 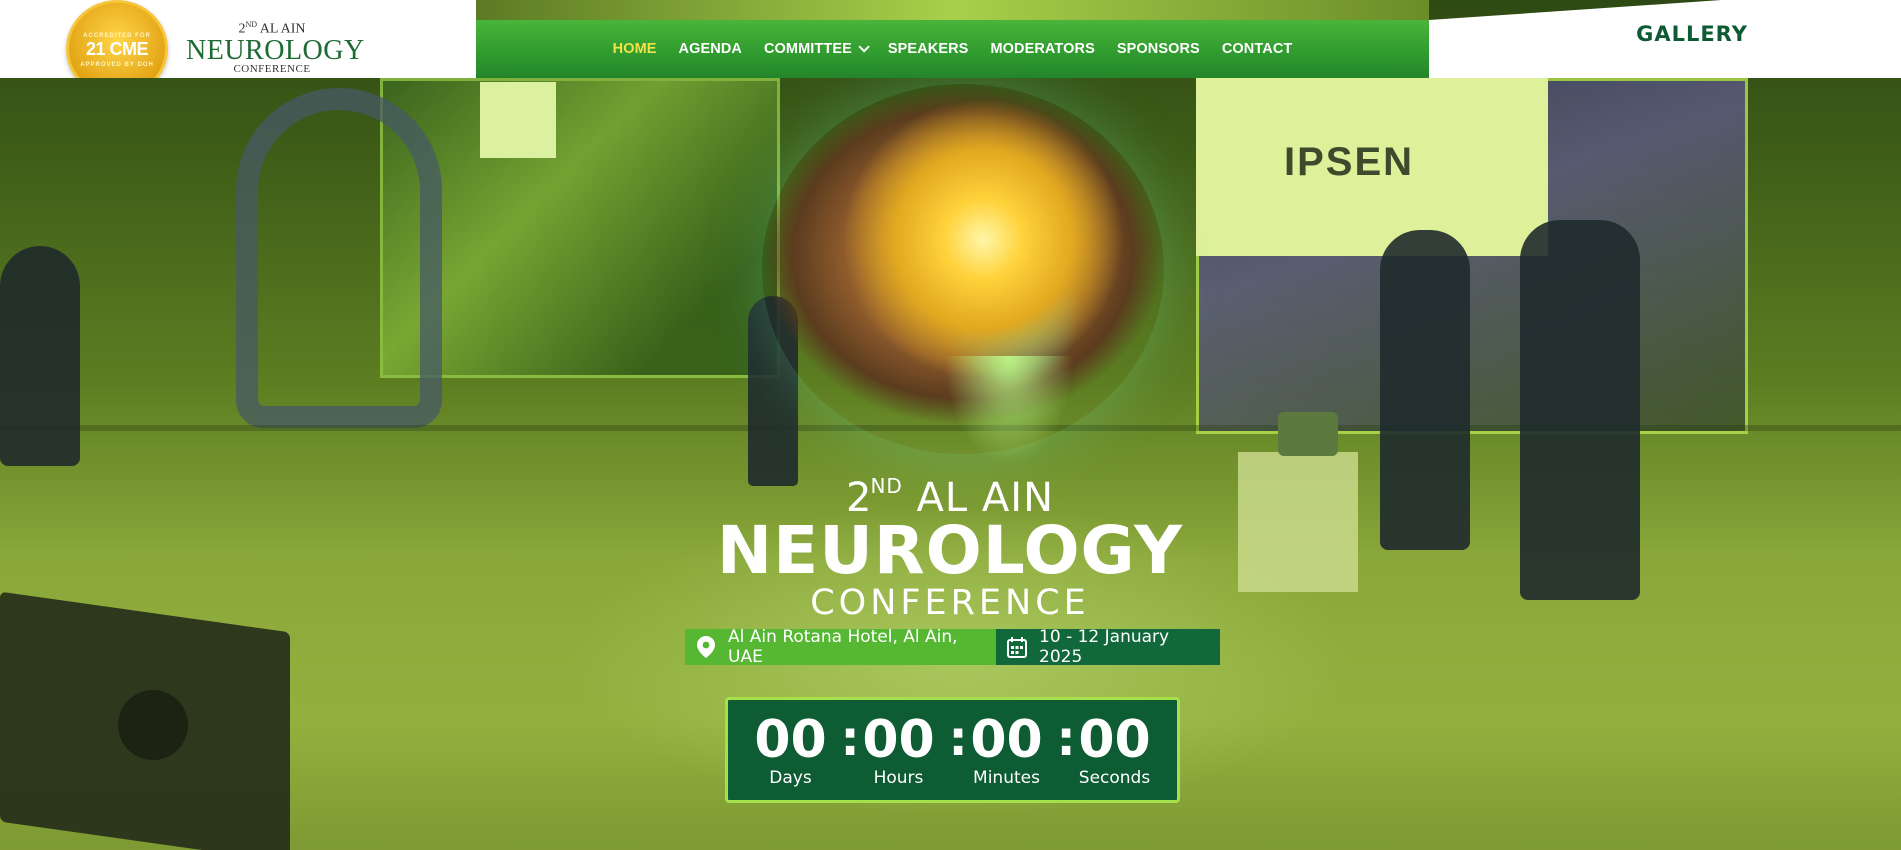 I want to click on map-pin-icon, so click(x=705, y=647).